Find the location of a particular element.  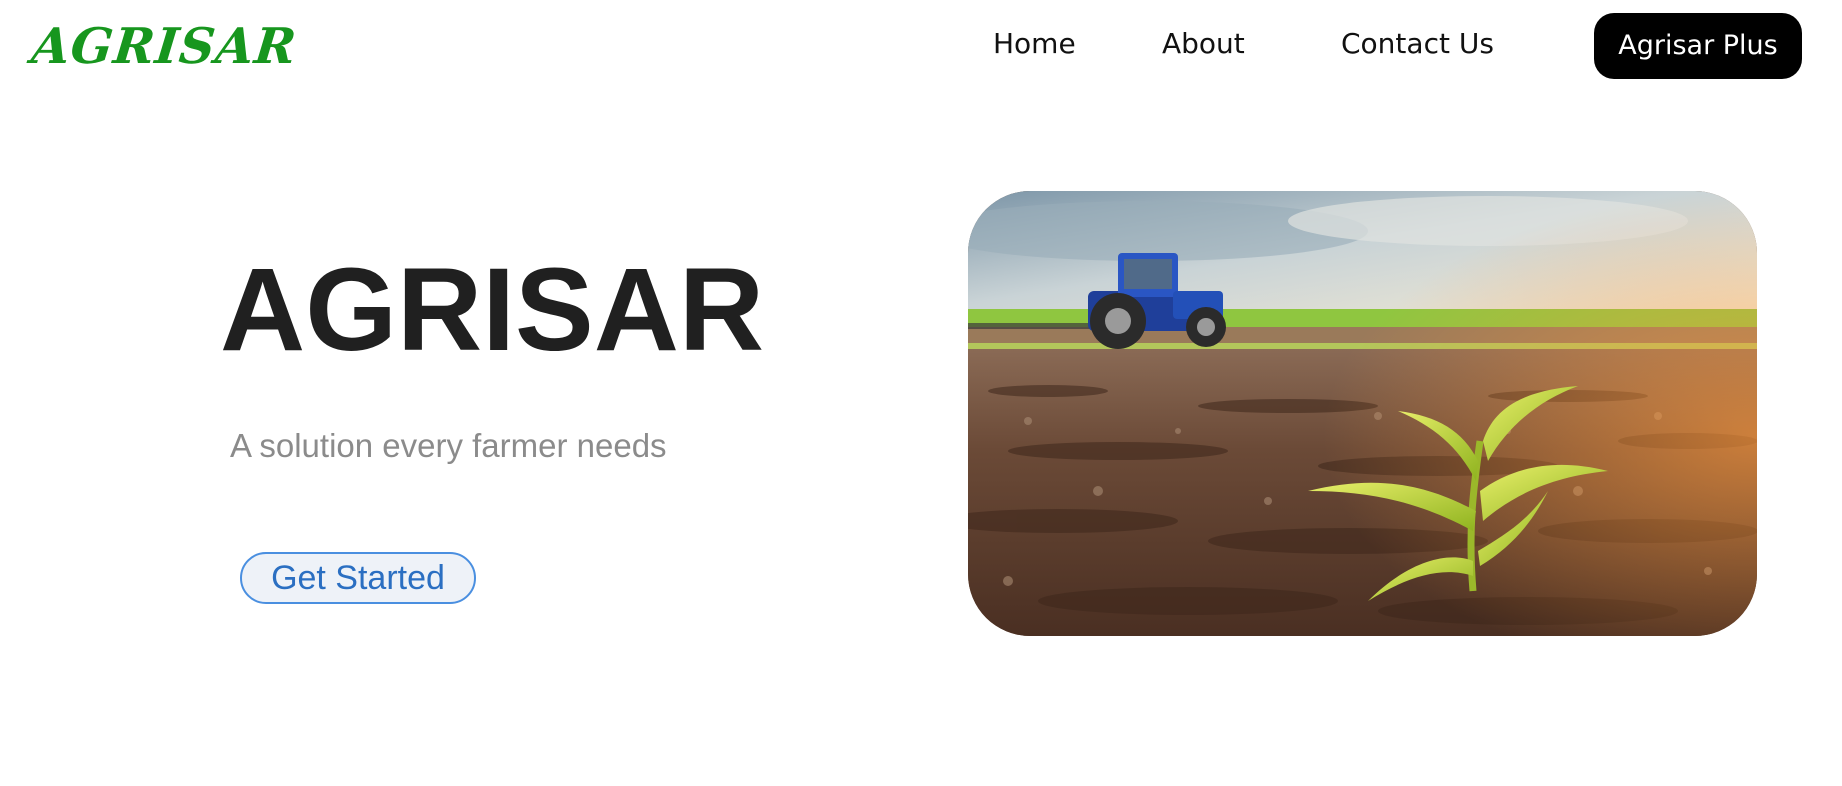

hero-title: AGRISAR is located at coordinates (492, 310).